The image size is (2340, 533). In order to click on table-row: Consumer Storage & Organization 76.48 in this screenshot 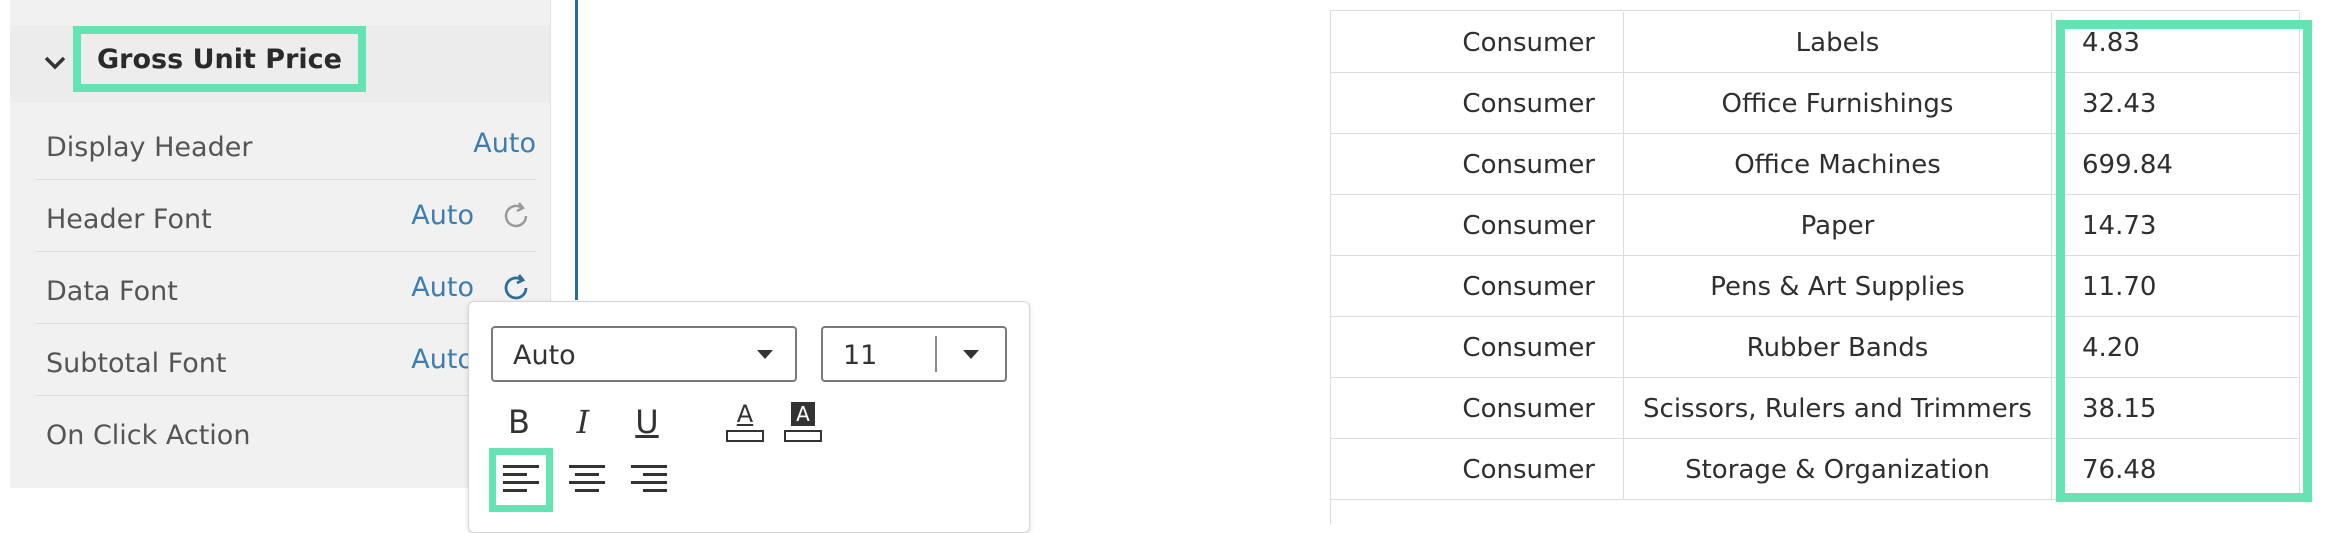, I will do `click(1815, 469)`.